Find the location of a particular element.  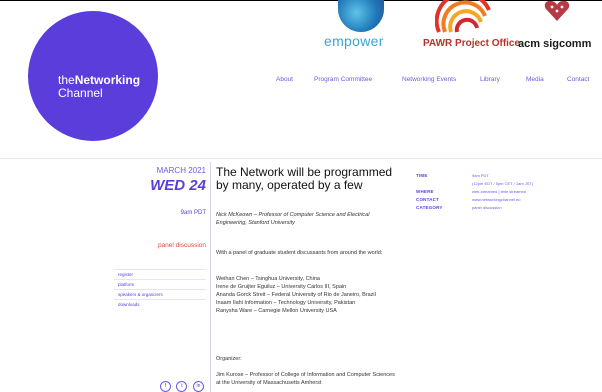

brand-bold: Networking is located at coordinates (107, 80).